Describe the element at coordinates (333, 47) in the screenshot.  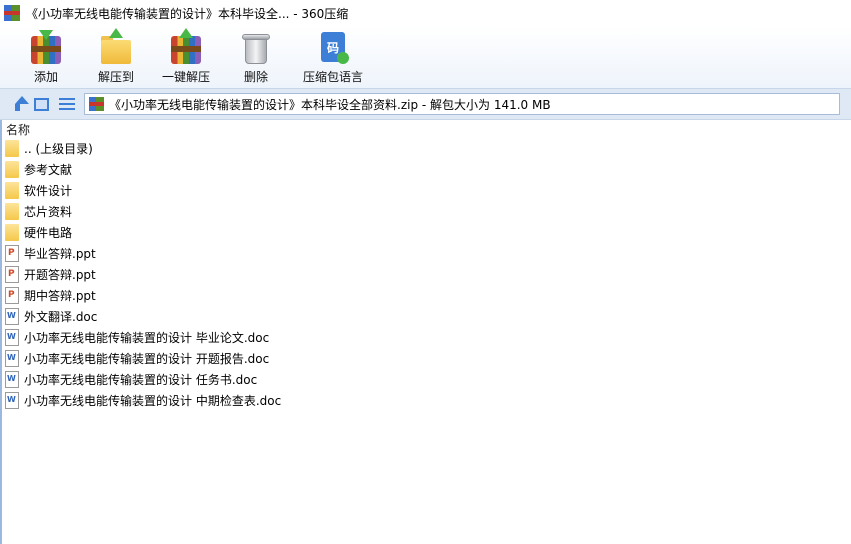
I see `archive-language-icon: 码` at that location.